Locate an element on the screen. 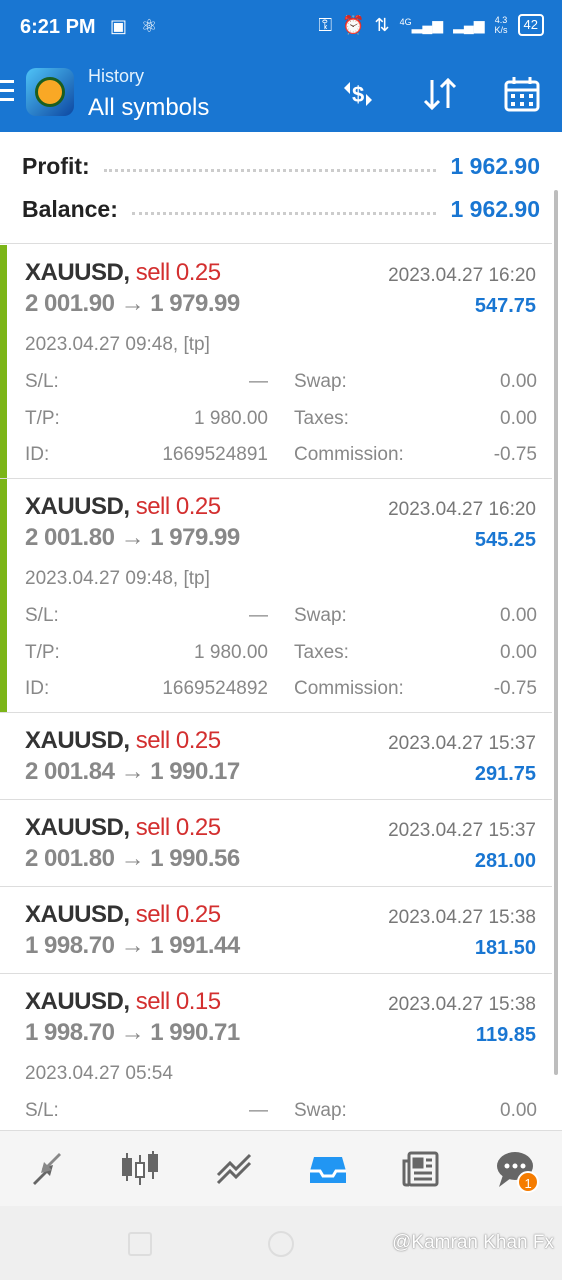 Image resolution: width=562 pixels, height=1280 pixels. status-time: 6:21 PM is located at coordinates (58, 27).